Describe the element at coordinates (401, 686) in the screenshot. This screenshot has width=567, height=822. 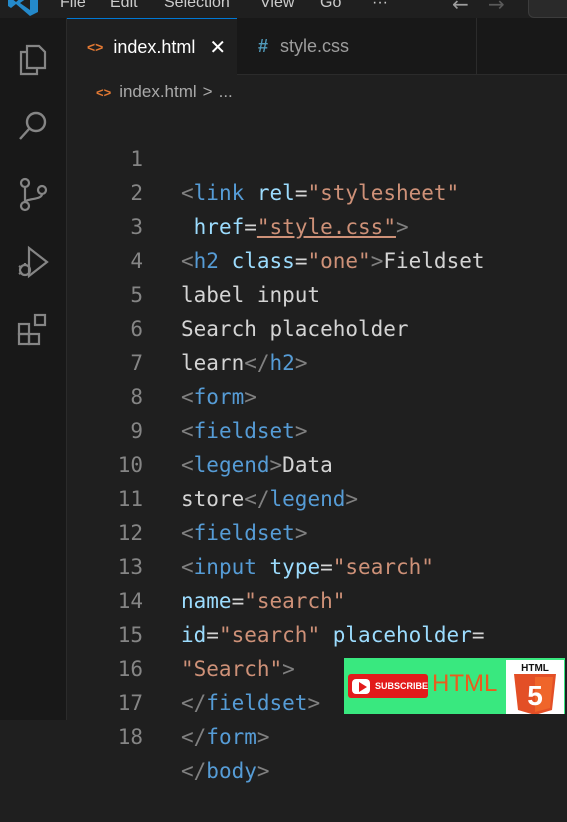
I see `subscribe-label: SUBSCRIBE` at that location.